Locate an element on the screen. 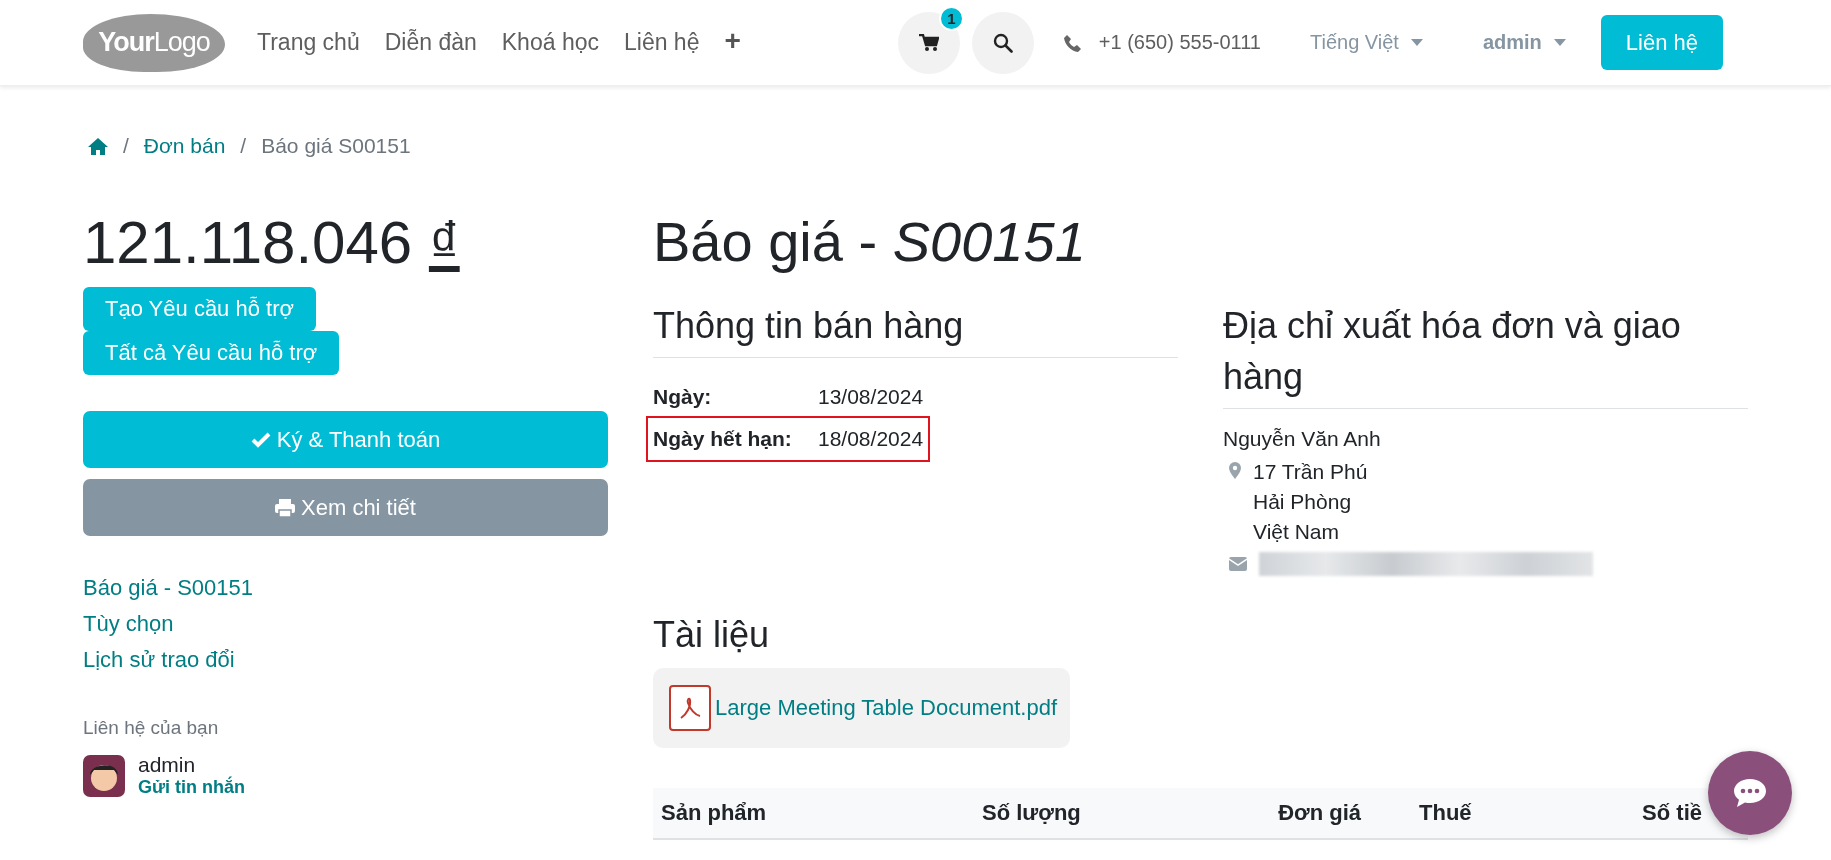  breadcrumb-link: Đơn bán is located at coordinates (184, 146).